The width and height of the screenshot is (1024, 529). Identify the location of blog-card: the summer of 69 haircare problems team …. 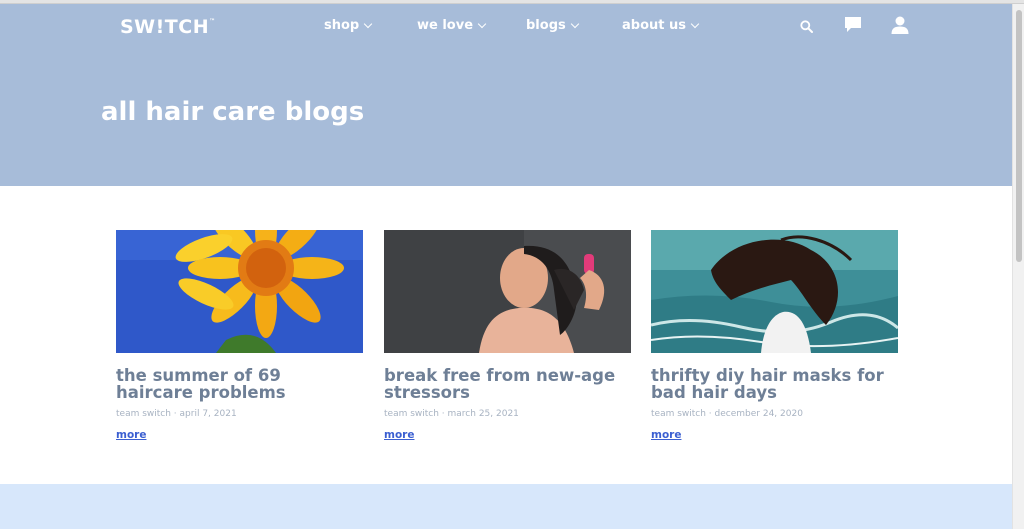
(239, 336).